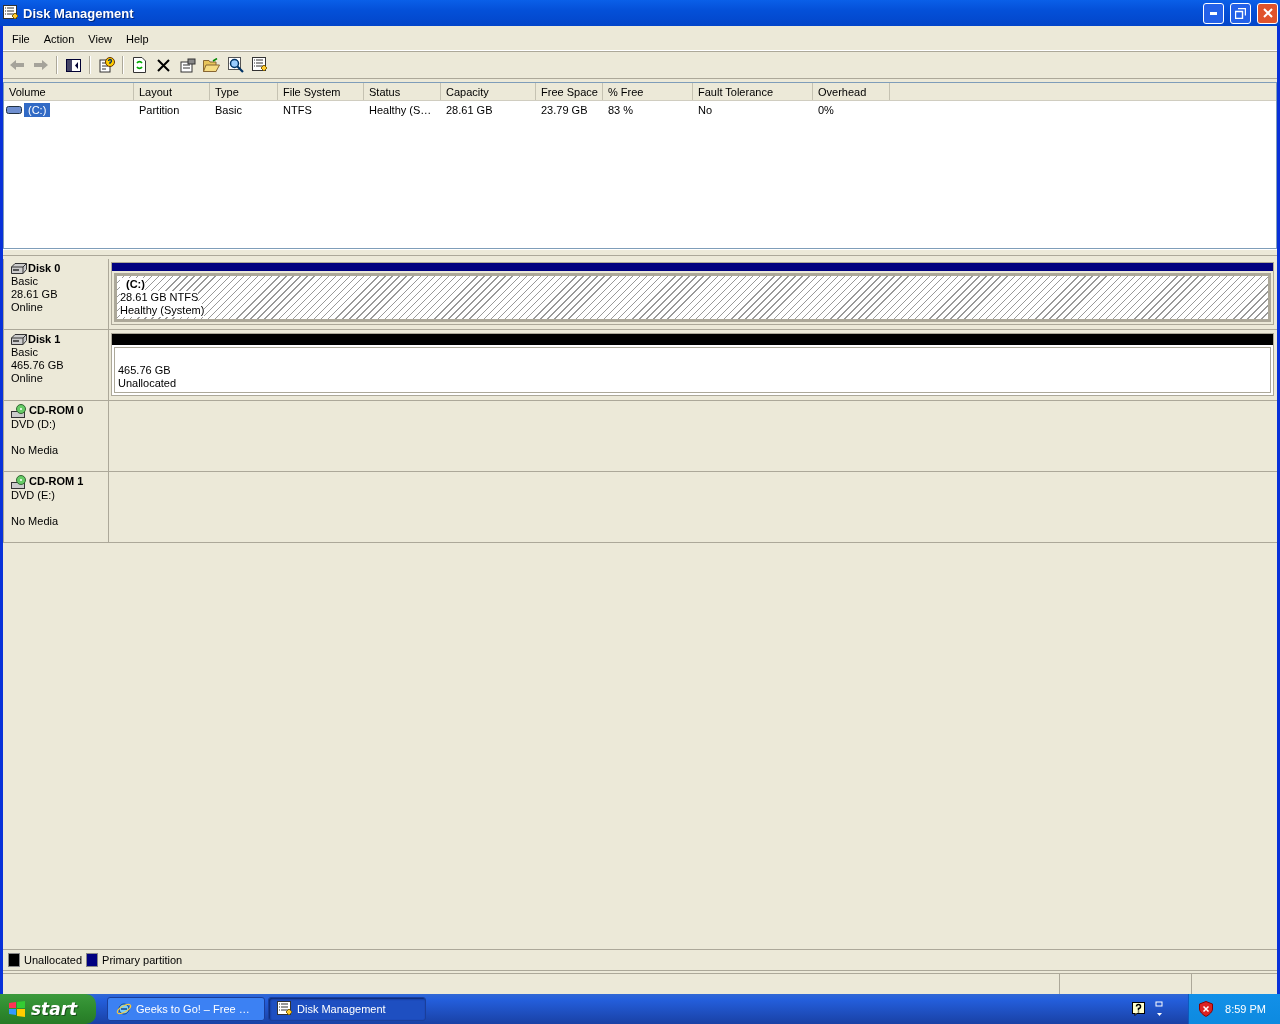 The width and height of the screenshot is (1280, 1024). I want to click on close-icon, so click(1267, 13).